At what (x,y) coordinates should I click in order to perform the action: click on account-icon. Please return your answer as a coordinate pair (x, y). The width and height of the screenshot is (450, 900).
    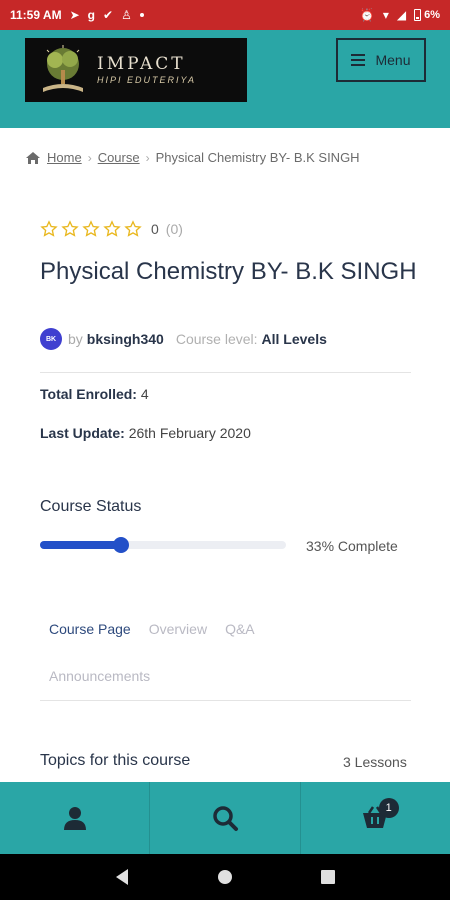
    Looking at the image, I should click on (74, 818).